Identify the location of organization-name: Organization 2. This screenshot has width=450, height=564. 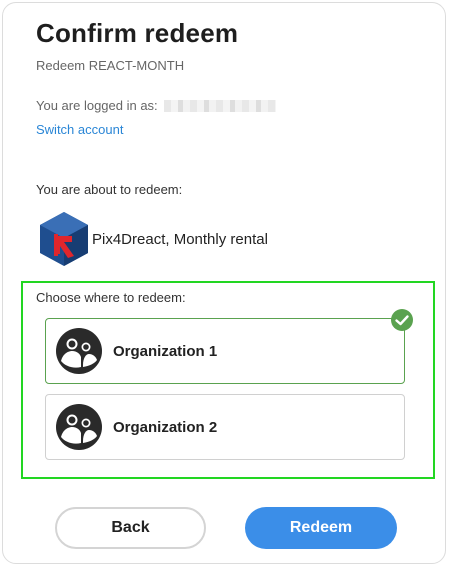
(165, 427).